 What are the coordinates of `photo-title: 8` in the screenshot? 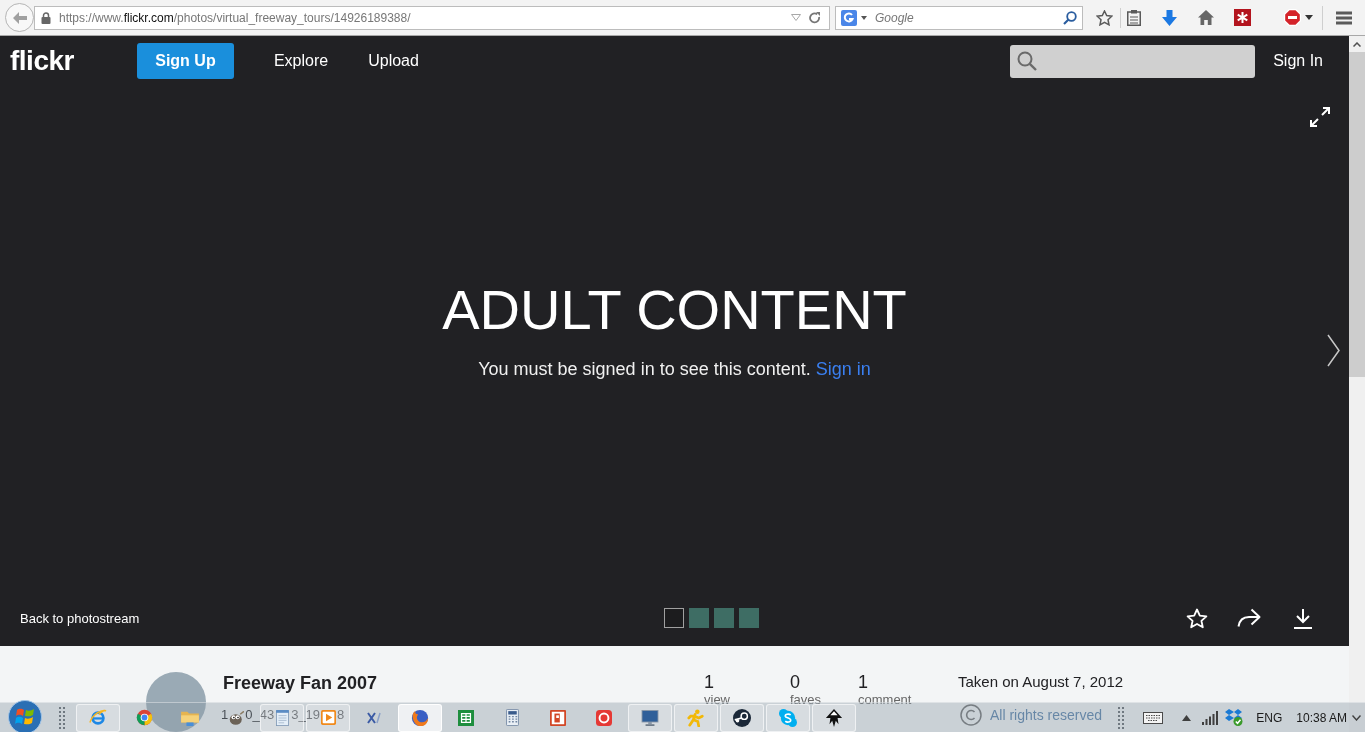 It's located at (341, 715).